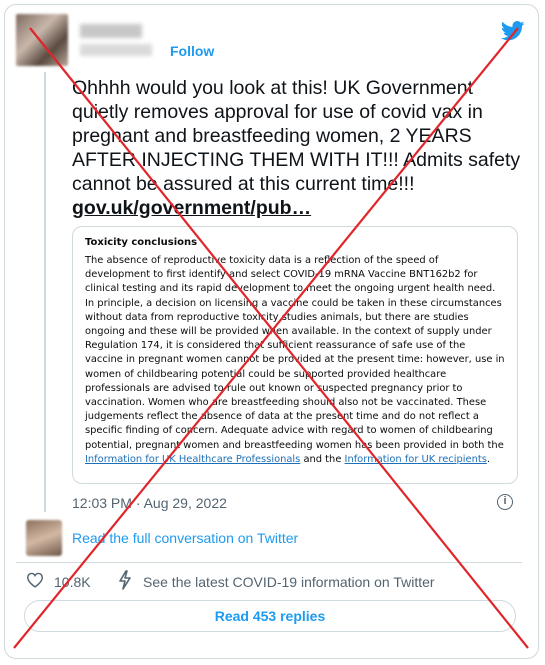 The width and height of the screenshot is (545, 665). What do you see at coordinates (44, 538) in the screenshot?
I see `reply-avatar` at bounding box center [44, 538].